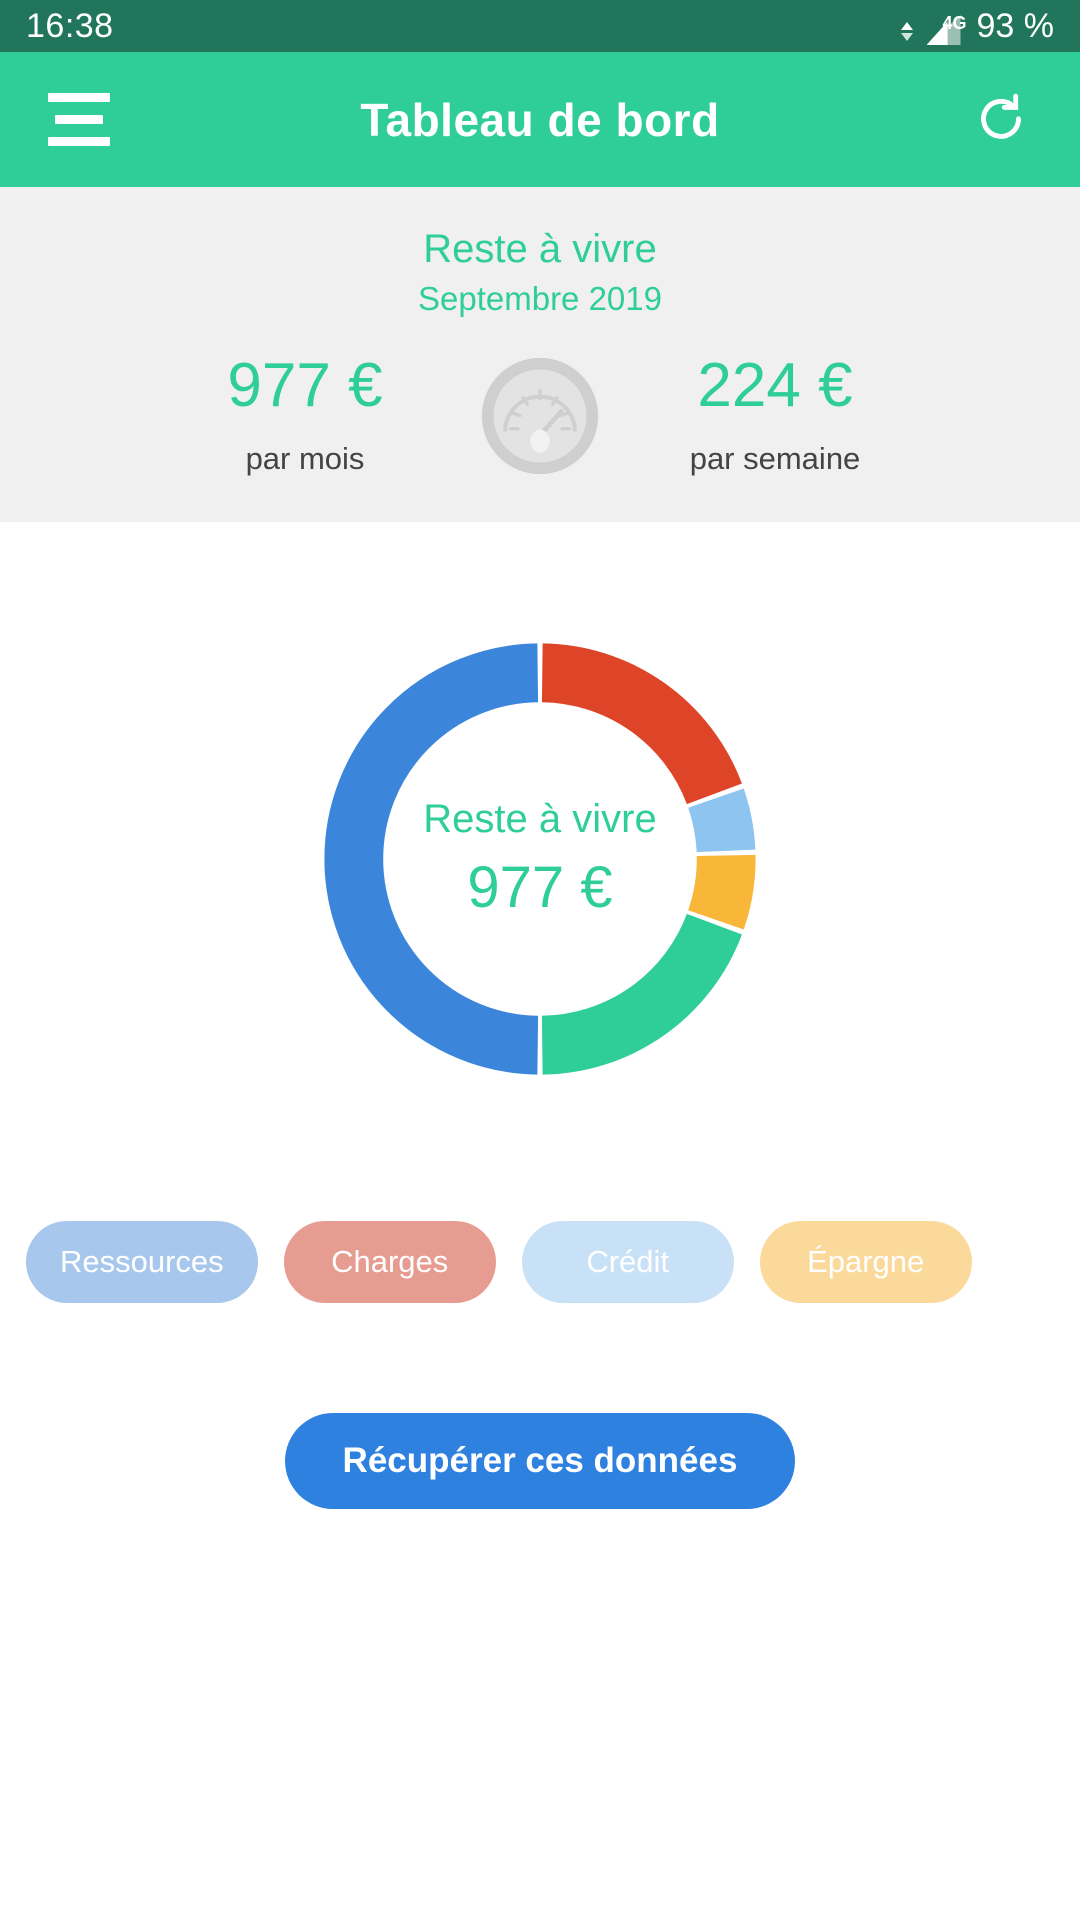 Image resolution: width=1080 pixels, height=1920 pixels. I want to click on chip-pargne: Épargne, so click(865, 1261).